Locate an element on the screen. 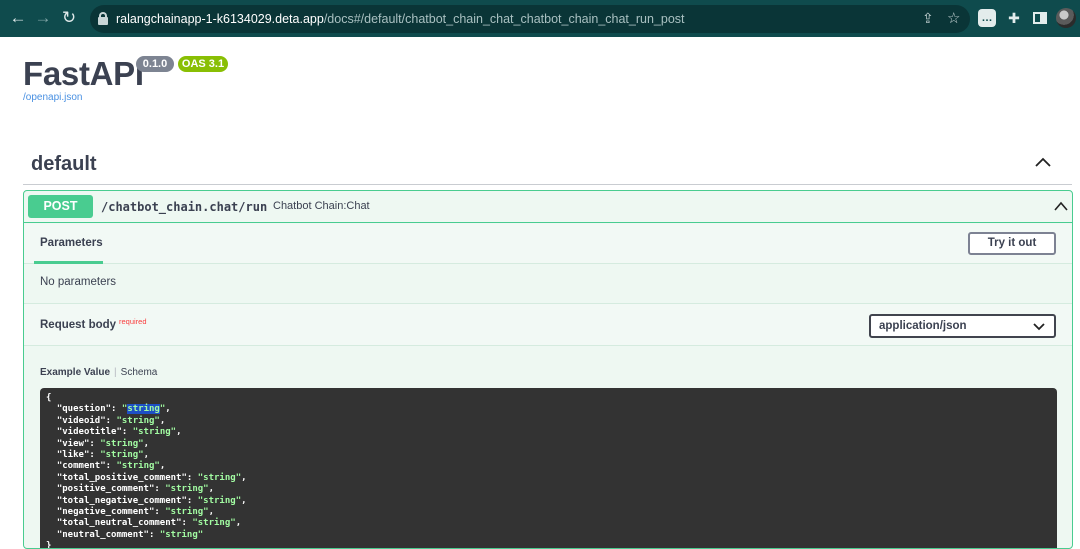 The height and width of the screenshot is (549, 1080). page-title: FastAPI is located at coordinates (83, 73).